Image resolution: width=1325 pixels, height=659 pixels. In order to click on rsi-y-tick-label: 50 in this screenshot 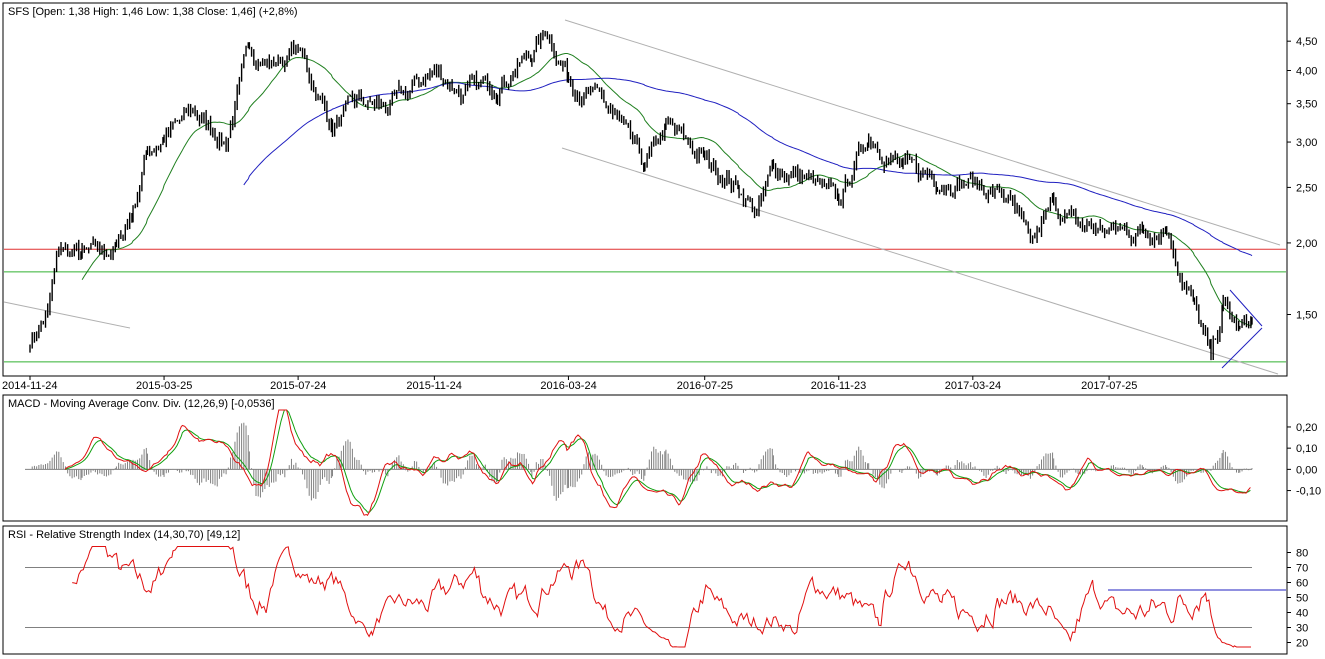, I will do `click(1302, 599)`.